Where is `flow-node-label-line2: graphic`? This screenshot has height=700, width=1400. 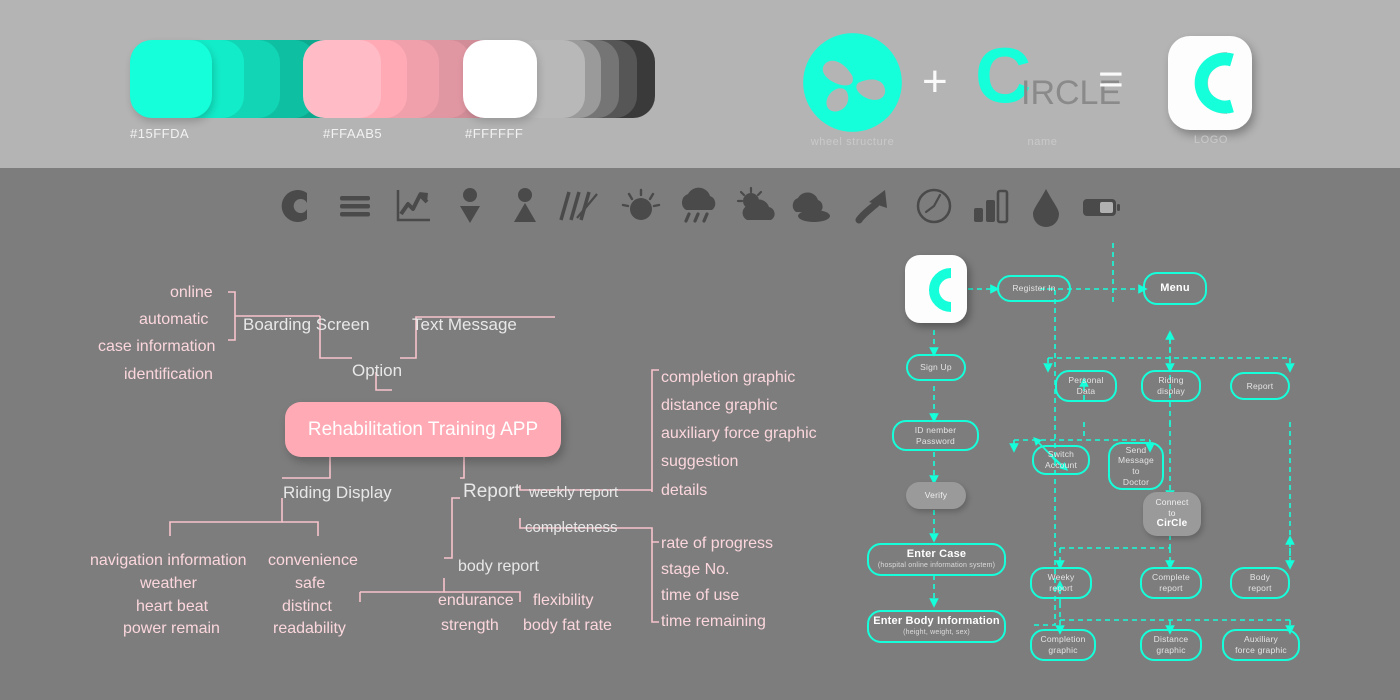
flow-node-label-line2: graphic is located at coordinates (1063, 650).